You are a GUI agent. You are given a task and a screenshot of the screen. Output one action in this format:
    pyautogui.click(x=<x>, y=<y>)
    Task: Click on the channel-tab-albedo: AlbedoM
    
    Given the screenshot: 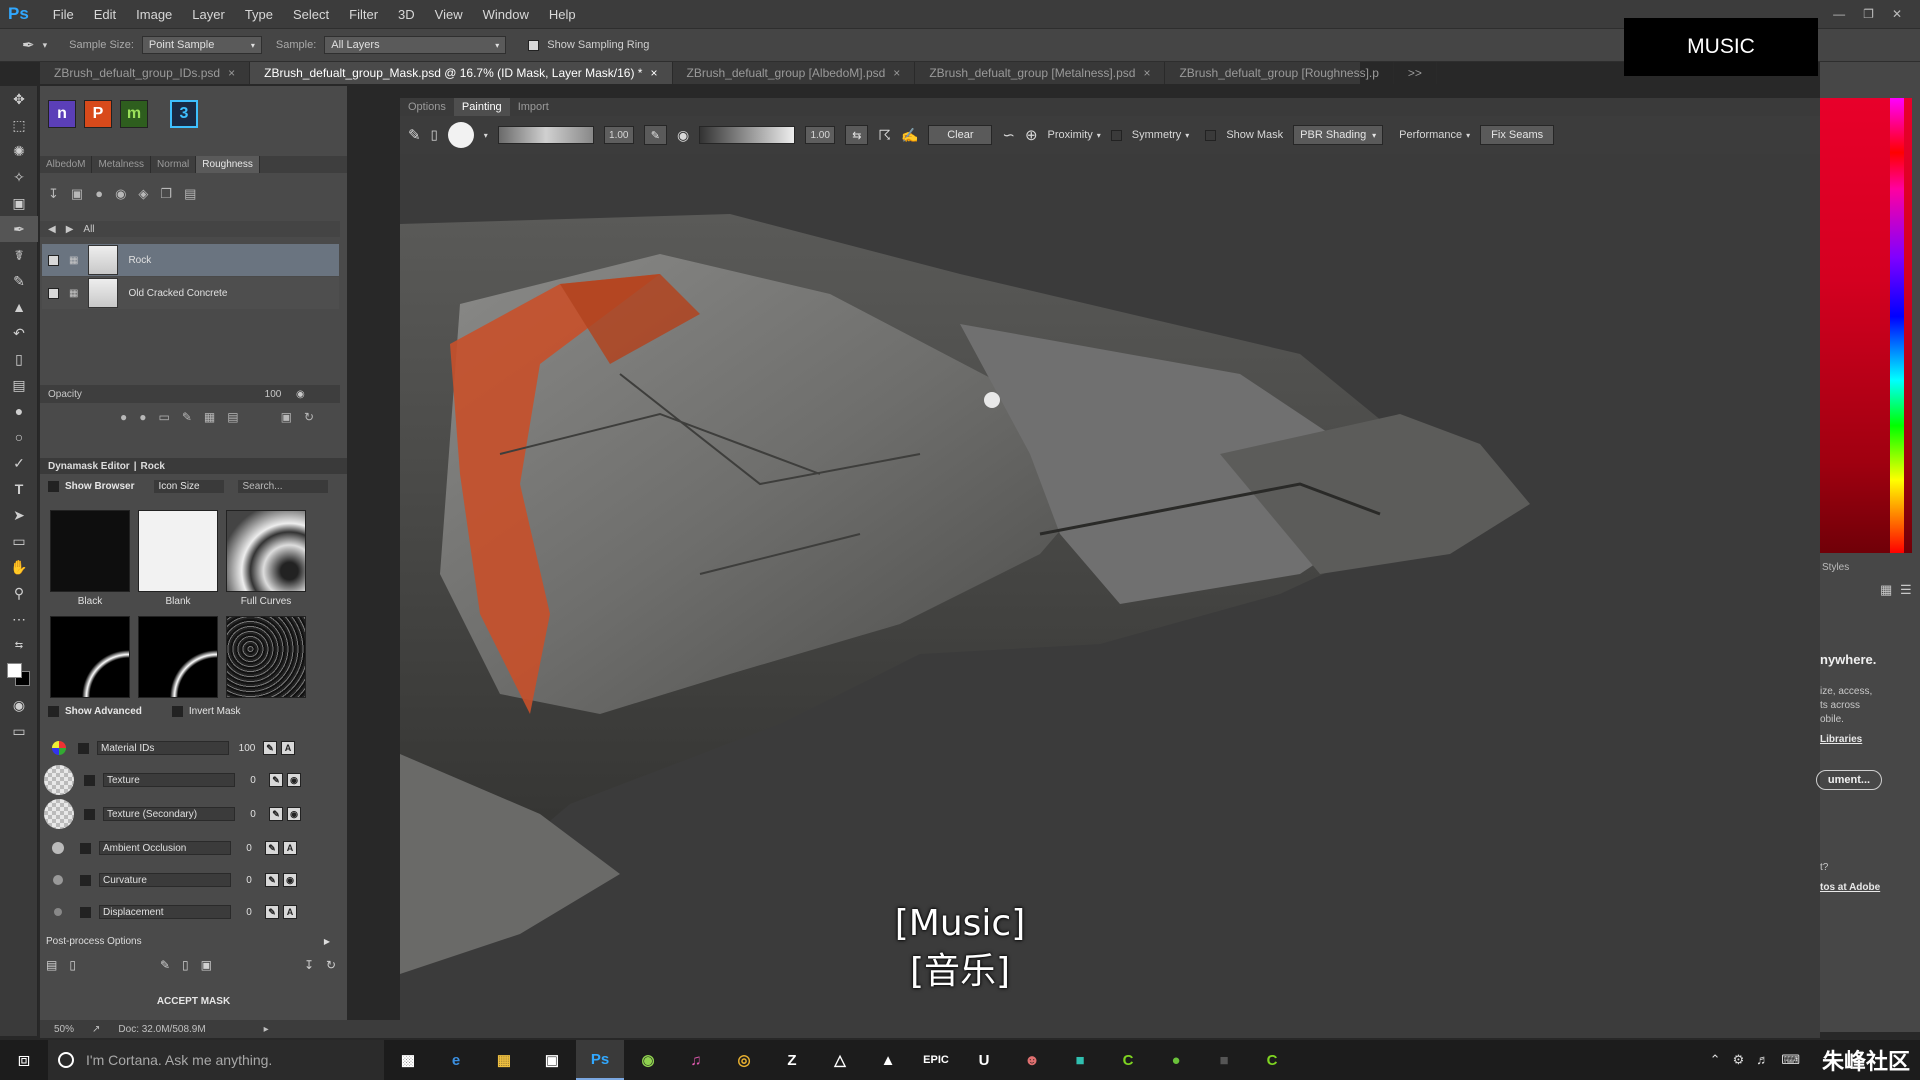 What is the action you would take?
    pyautogui.click(x=66, y=164)
    